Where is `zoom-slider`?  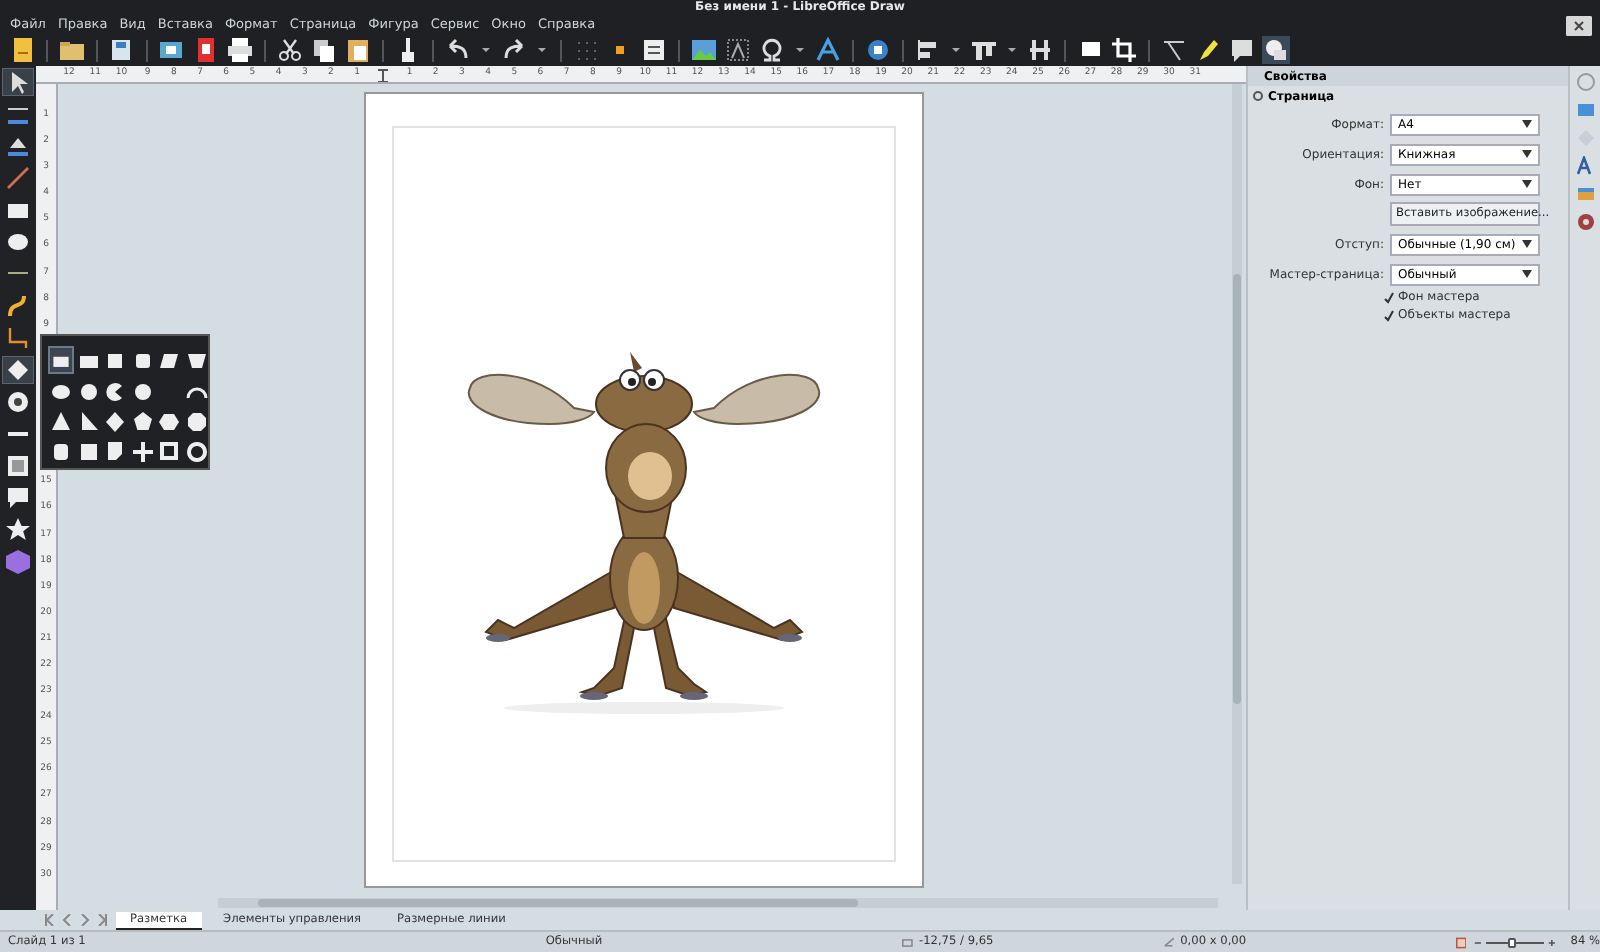 zoom-slider is located at coordinates (1515, 942).